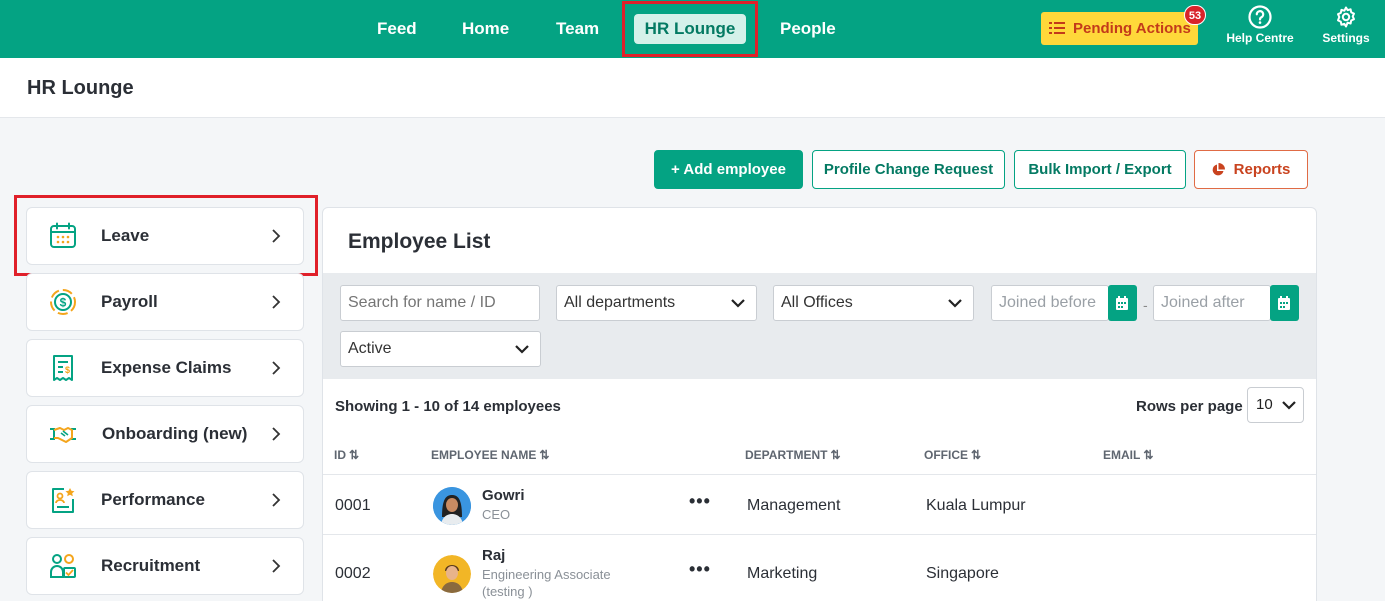 The width and height of the screenshot is (1385, 601). What do you see at coordinates (1100, 169) in the screenshot?
I see `bulk-import-export-button: Bulk Import / Export` at bounding box center [1100, 169].